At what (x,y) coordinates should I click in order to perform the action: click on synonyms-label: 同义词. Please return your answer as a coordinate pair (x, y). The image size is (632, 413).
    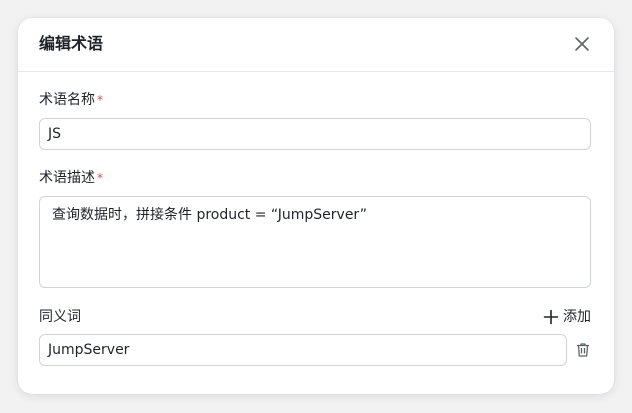
    Looking at the image, I should click on (60, 317).